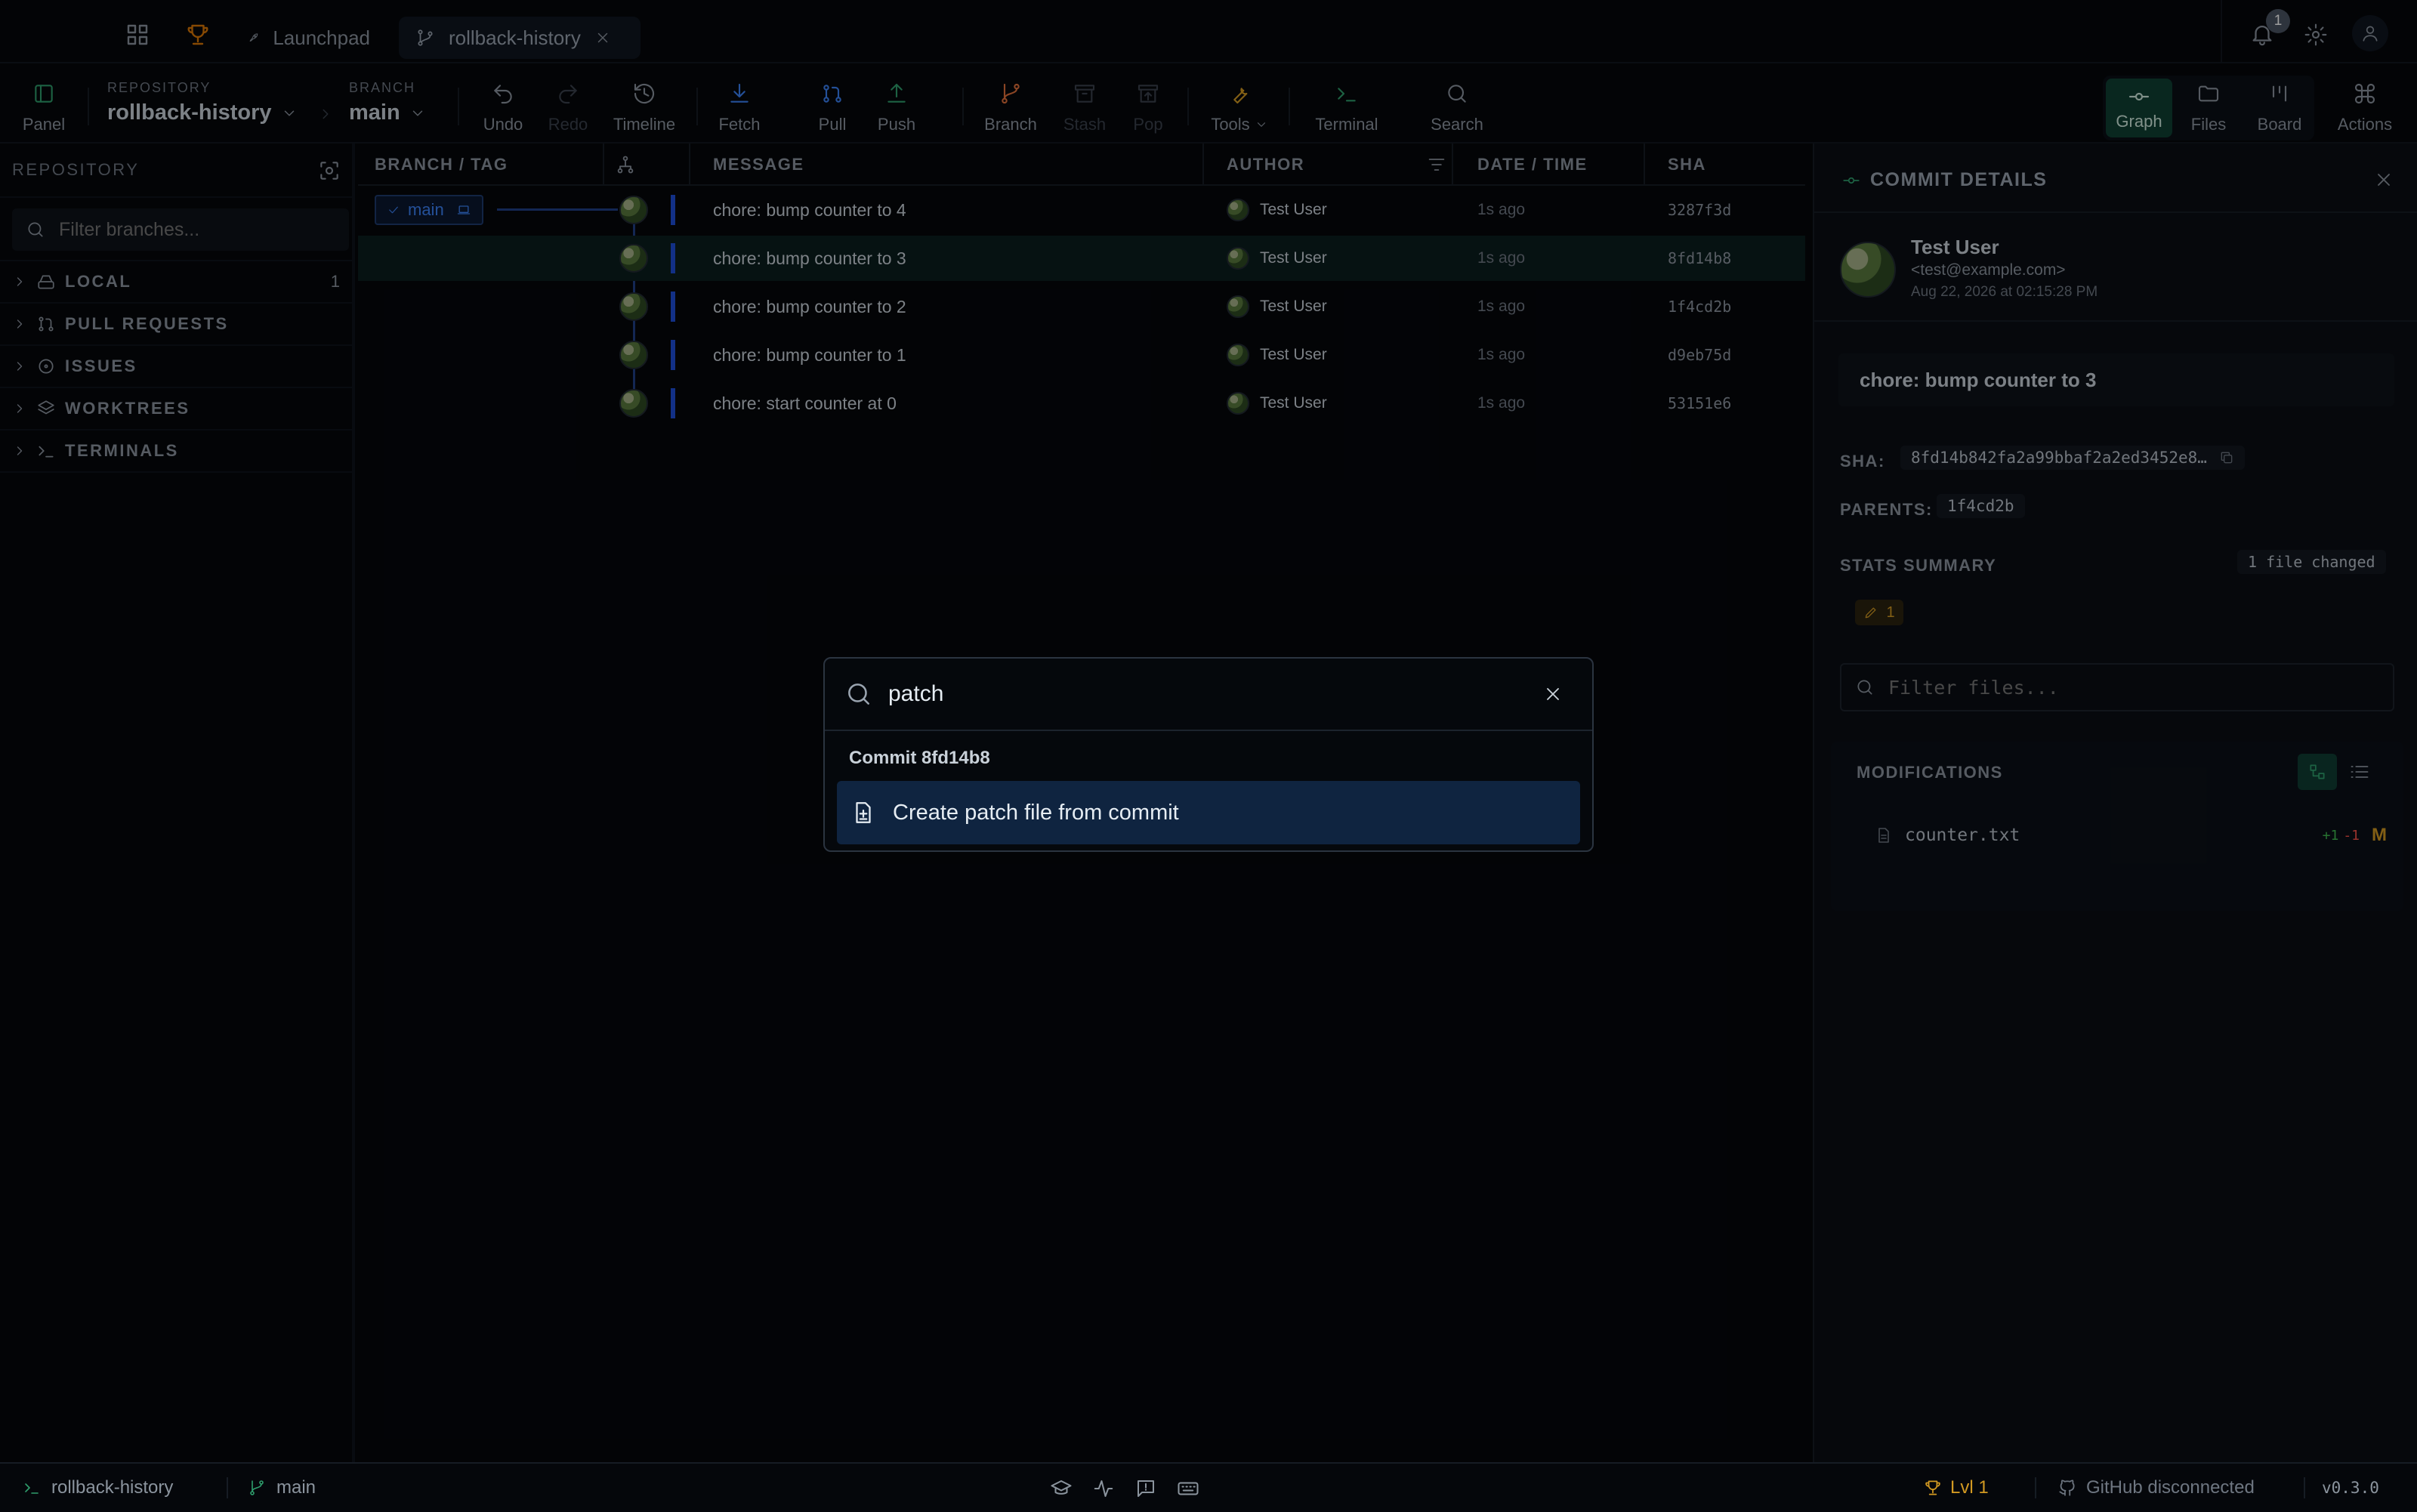 This screenshot has height=1512, width=2417. What do you see at coordinates (112, 1488) in the screenshot?
I see `status-repo-label: rollback-history` at bounding box center [112, 1488].